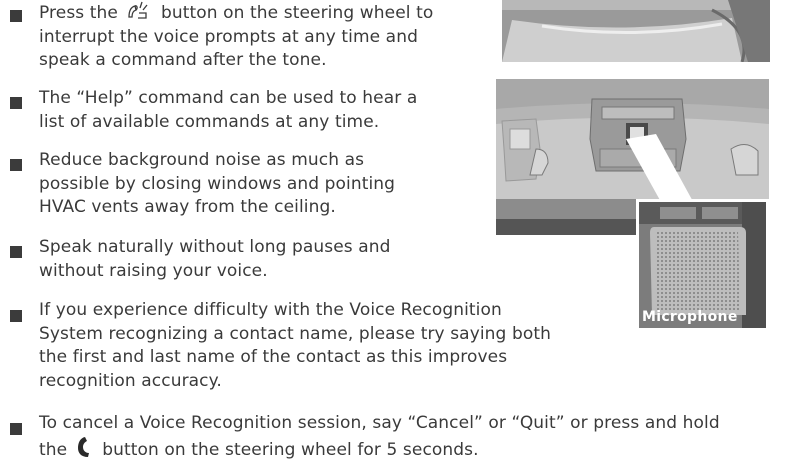 This screenshot has width=789, height=469. I want to click on talk-button-icon, so click(139, 9).